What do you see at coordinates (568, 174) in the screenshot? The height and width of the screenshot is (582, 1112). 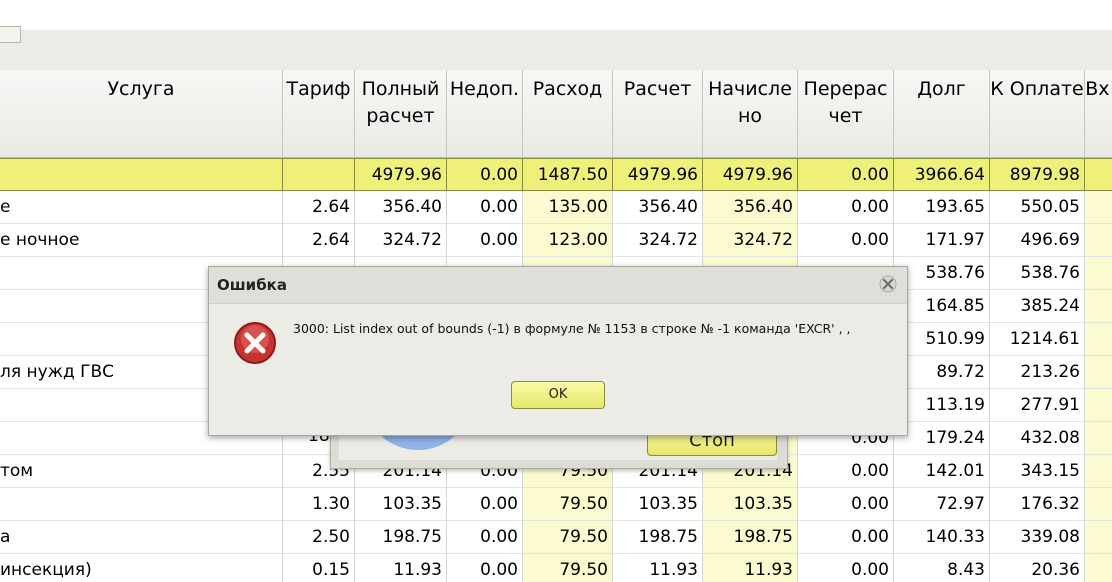 I see `cell-consumption: 1487.50` at bounding box center [568, 174].